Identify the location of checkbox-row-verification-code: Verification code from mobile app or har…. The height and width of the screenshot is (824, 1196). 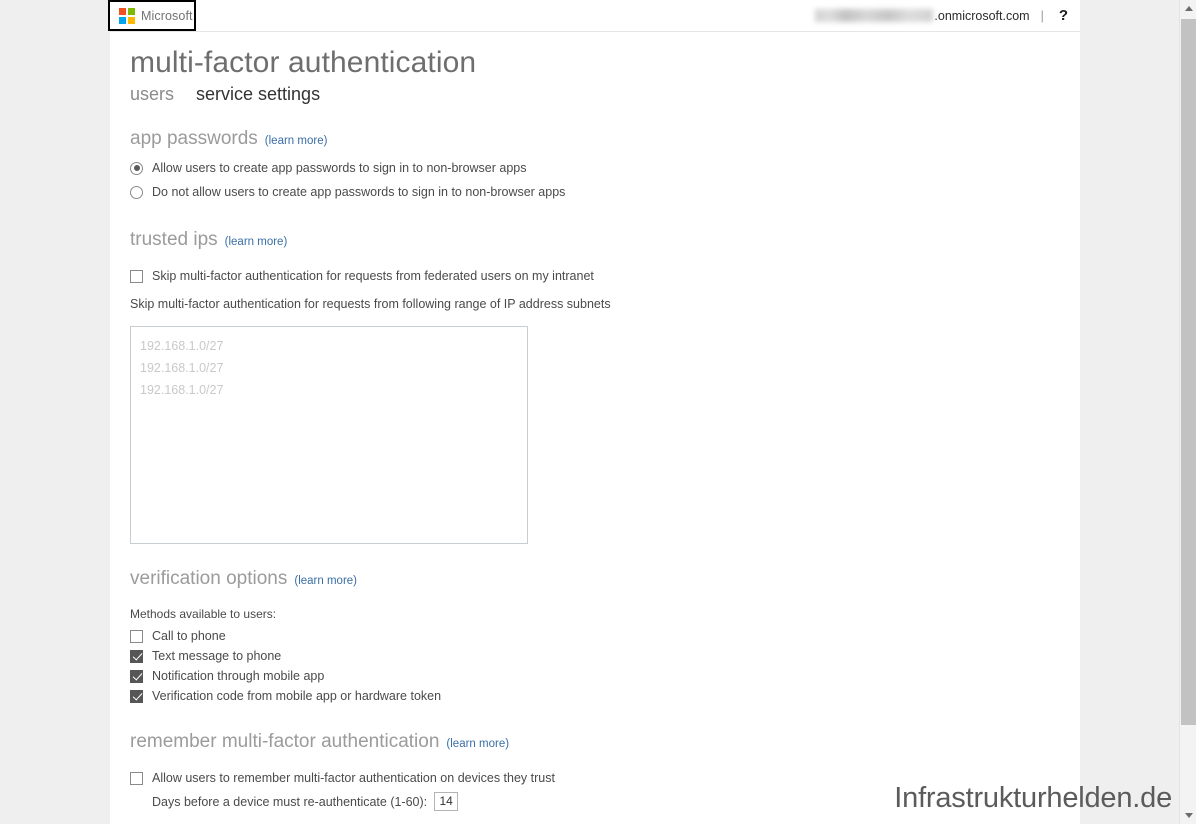
(595, 696).